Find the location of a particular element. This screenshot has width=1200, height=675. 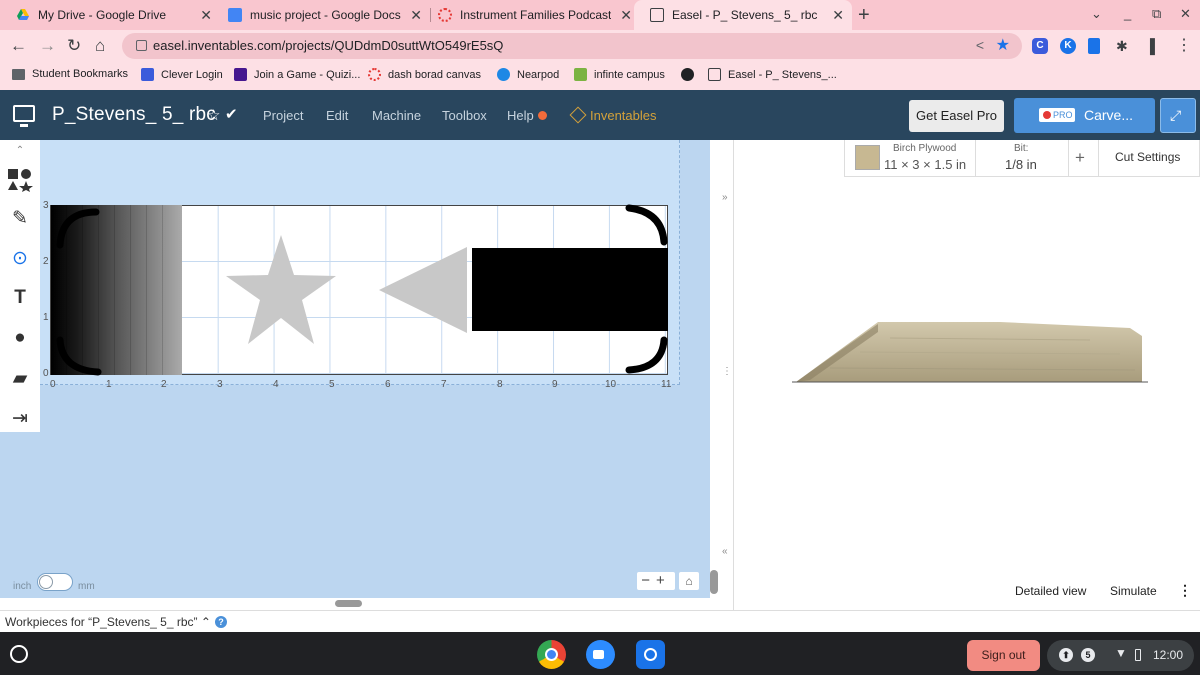

unit-toggle-switch is located at coordinates (55, 582).